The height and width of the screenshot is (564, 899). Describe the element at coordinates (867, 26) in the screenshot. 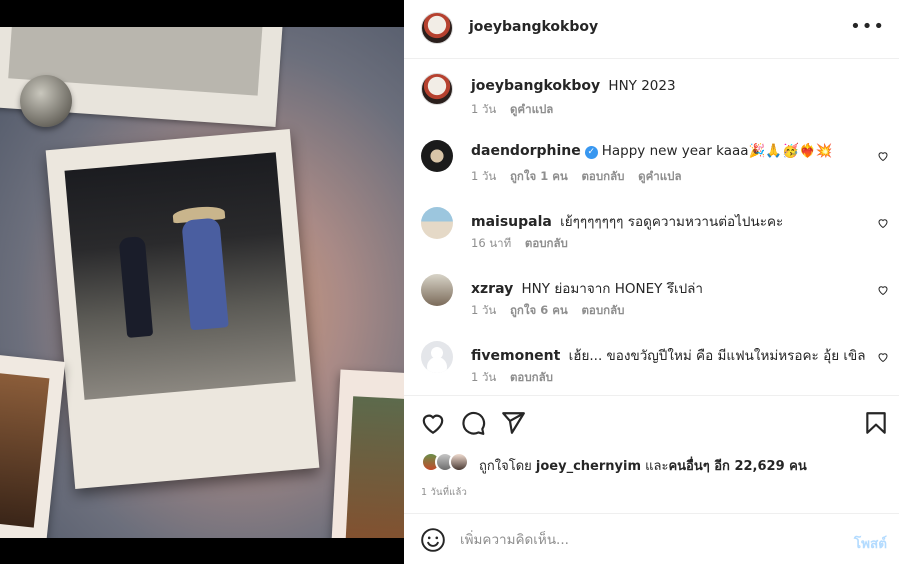

I see `more-options-icon: •••` at that location.